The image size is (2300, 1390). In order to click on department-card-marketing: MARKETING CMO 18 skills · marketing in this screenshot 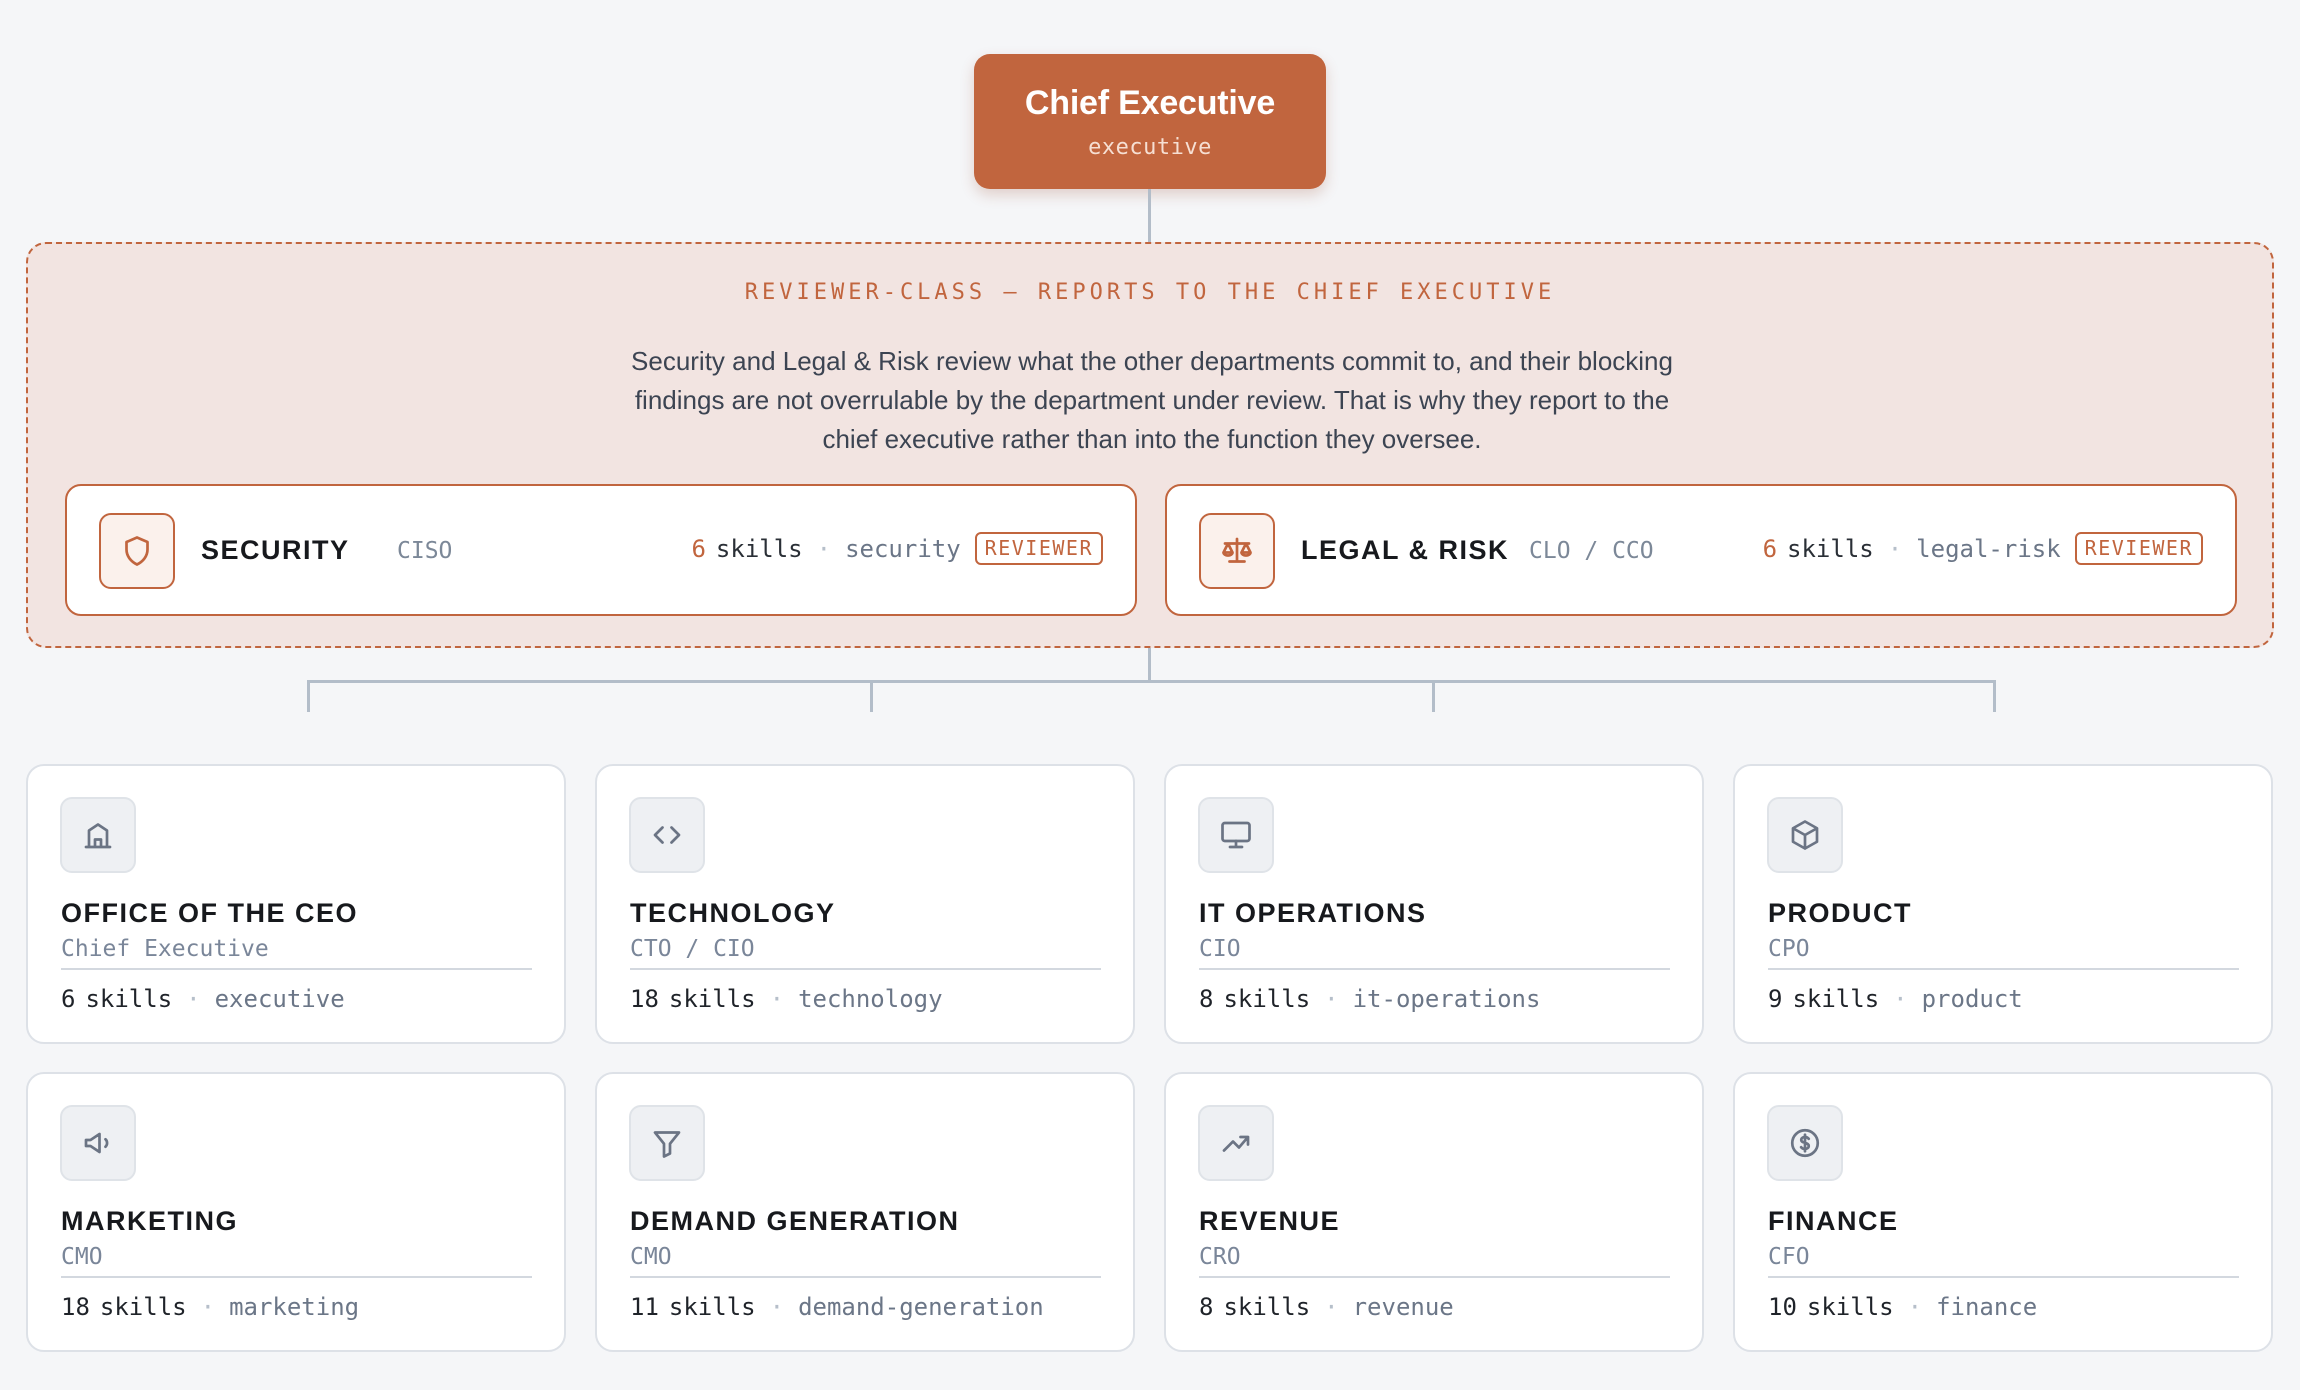, I will do `click(296, 1212)`.